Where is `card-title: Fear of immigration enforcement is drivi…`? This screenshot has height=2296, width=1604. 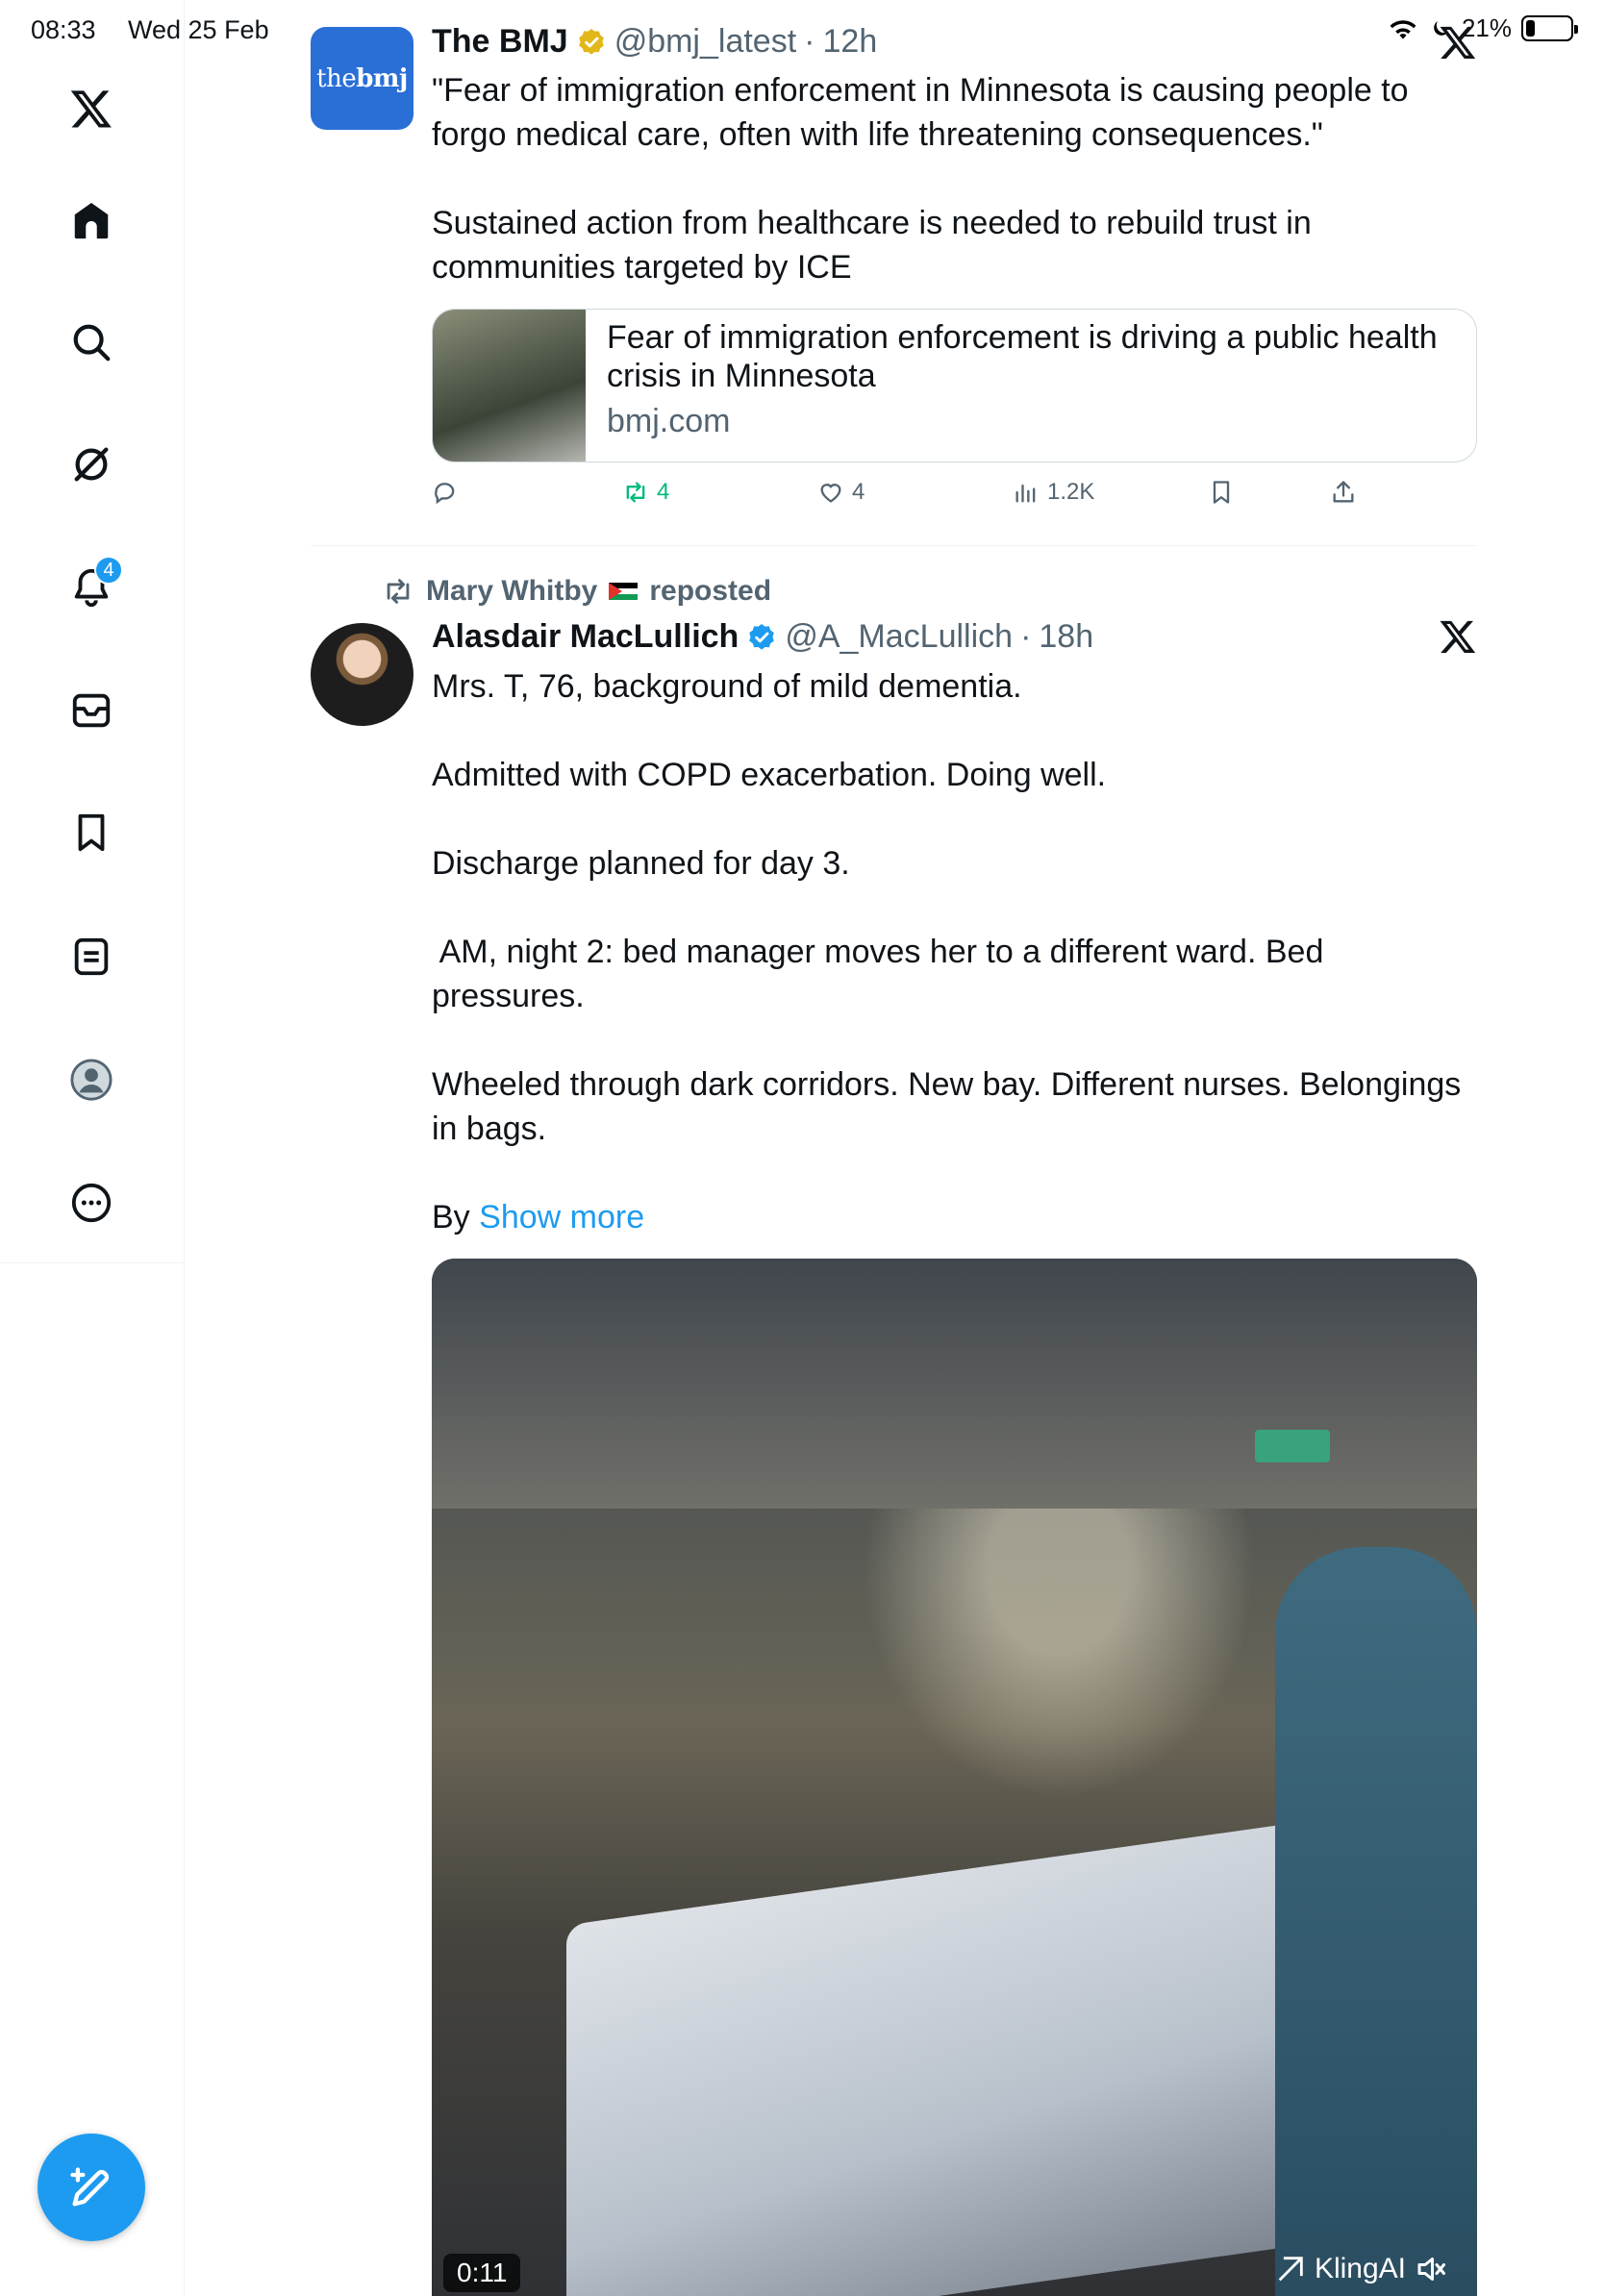
card-title: Fear of immigration enforcement is drivi… is located at coordinates (1022, 356).